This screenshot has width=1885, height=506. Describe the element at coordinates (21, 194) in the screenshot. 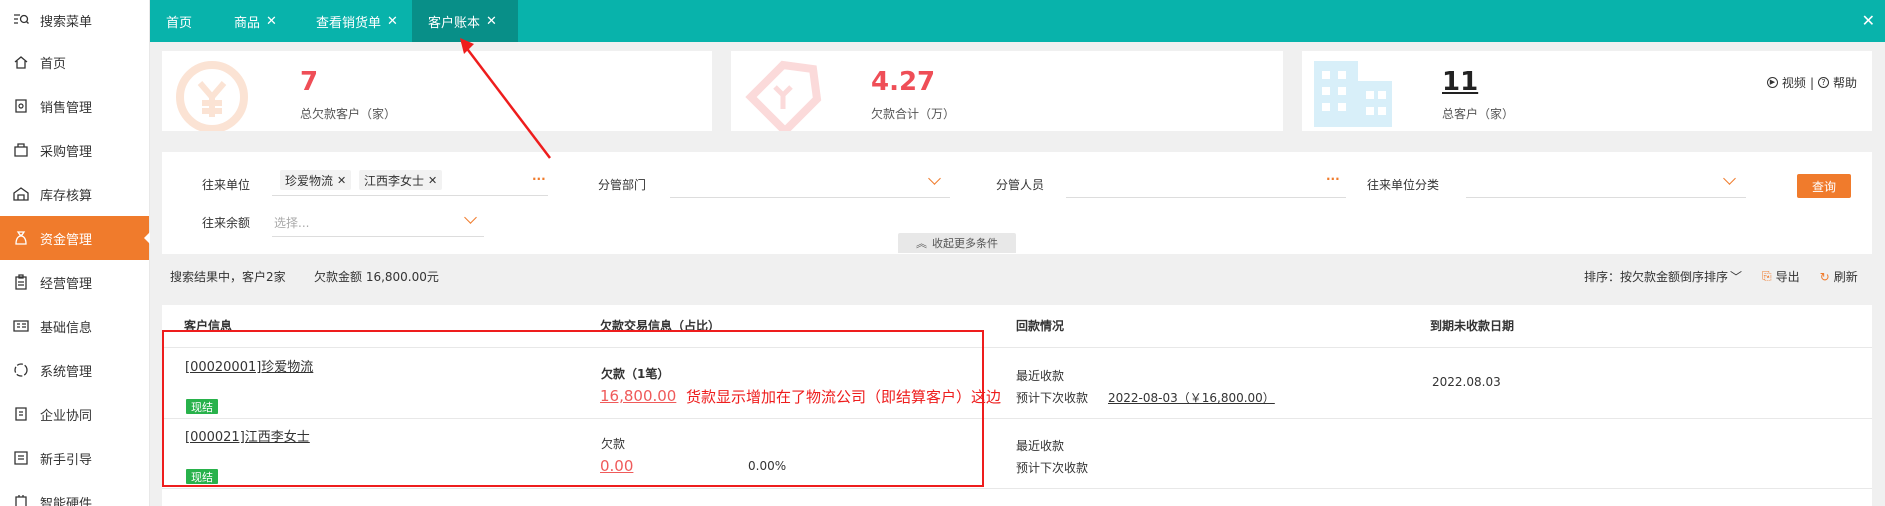

I see `warehouse-icon` at that location.